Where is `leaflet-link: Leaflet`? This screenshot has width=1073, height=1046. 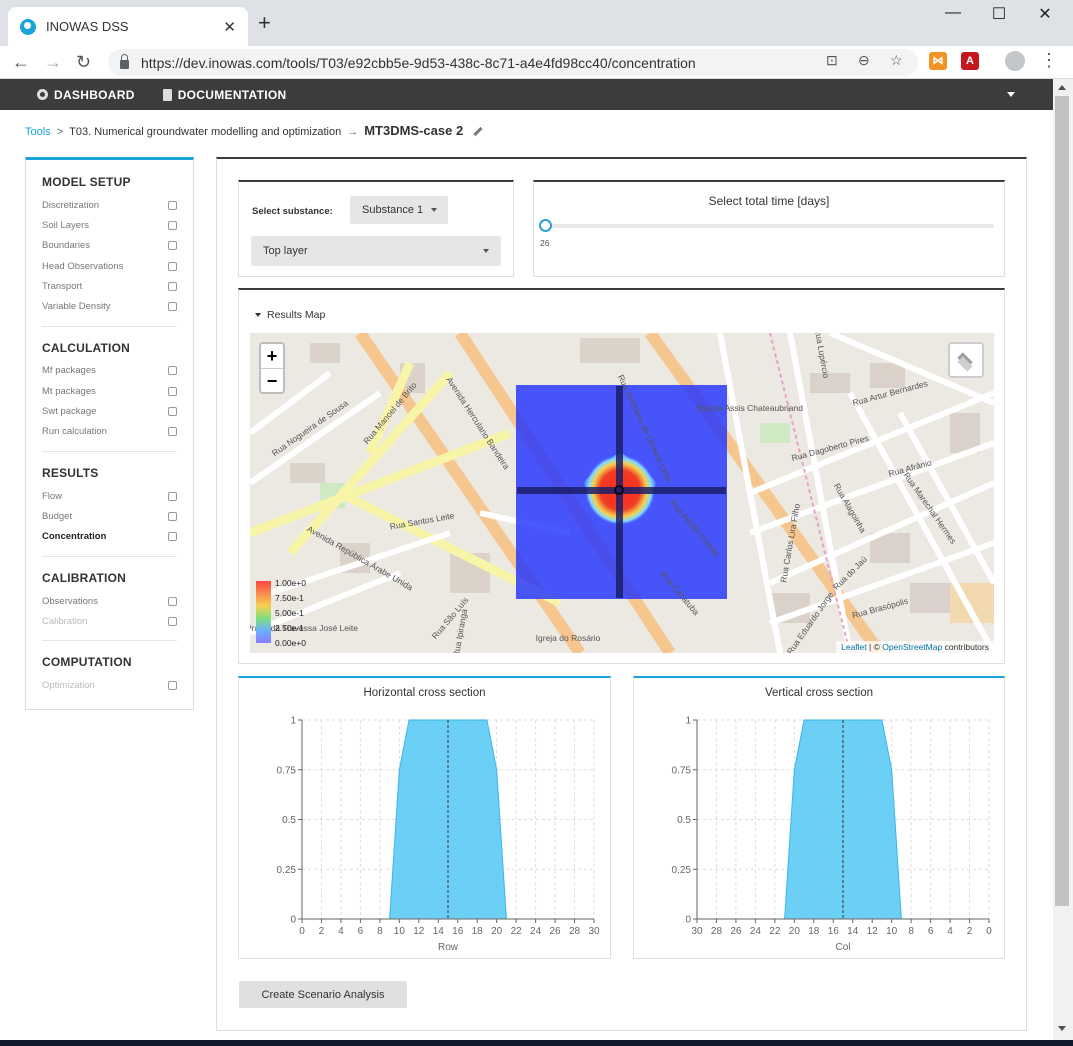 leaflet-link: Leaflet is located at coordinates (854, 647).